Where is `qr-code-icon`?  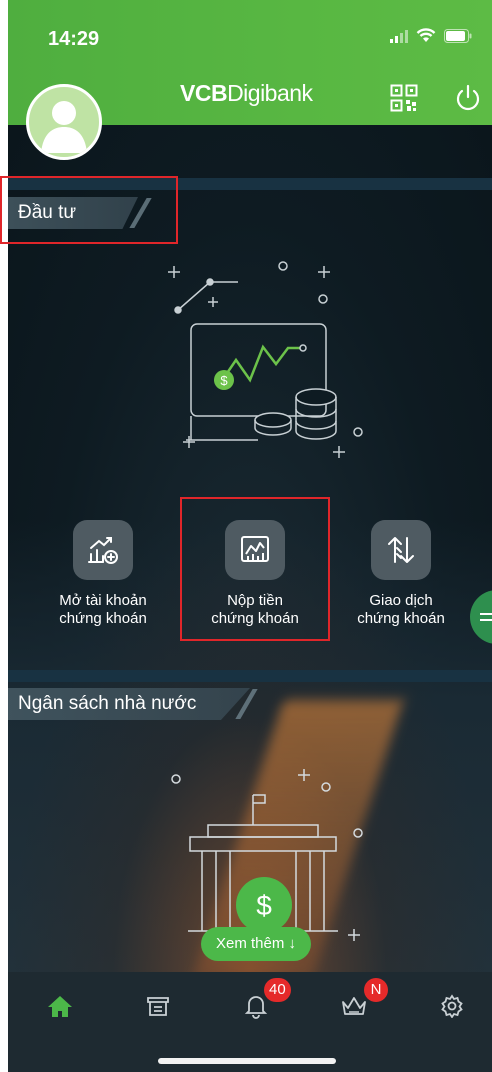
qr-code-icon is located at coordinates (404, 98).